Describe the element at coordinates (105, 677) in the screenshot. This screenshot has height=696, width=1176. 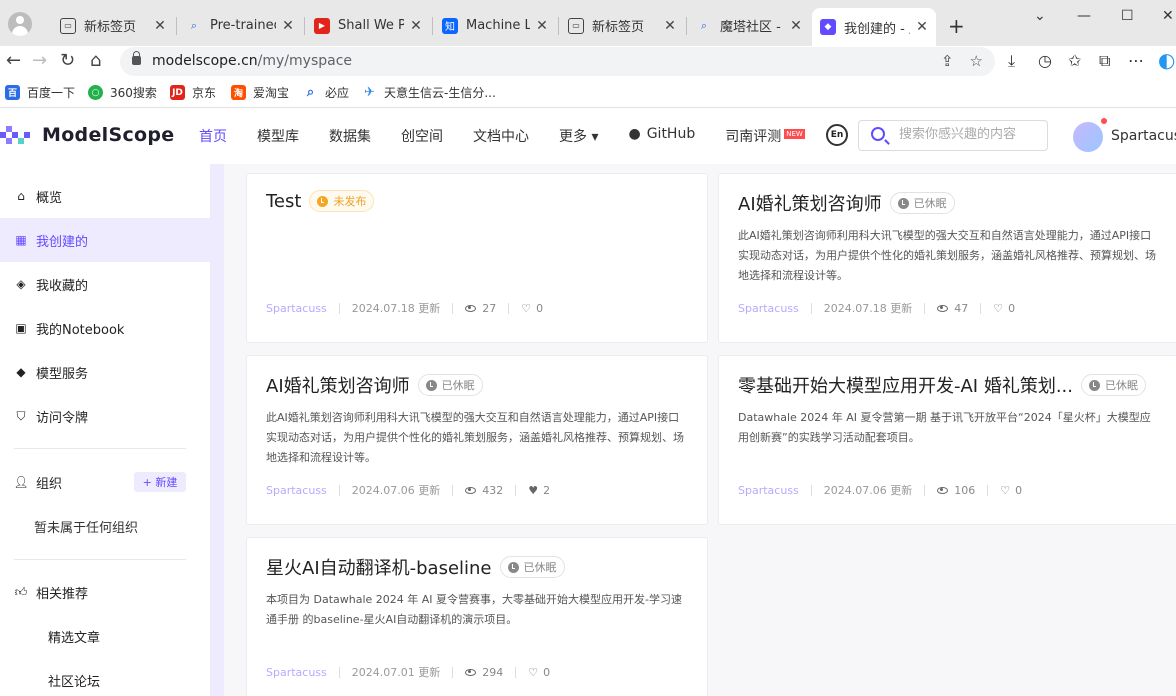
I see `sidebar-item-forum: 社区论坛` at that location.